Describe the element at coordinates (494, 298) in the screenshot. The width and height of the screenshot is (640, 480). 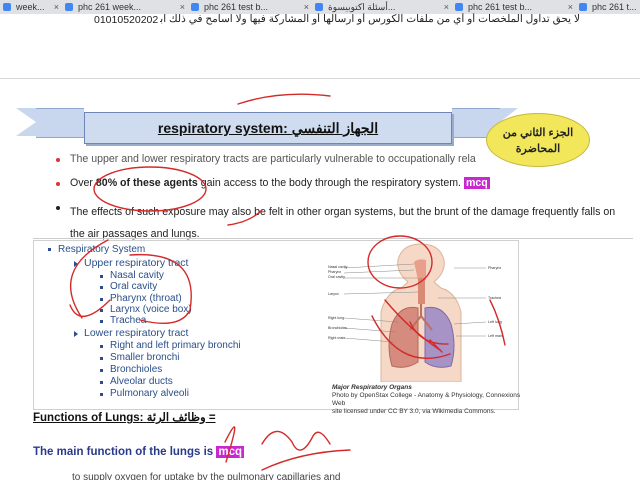
I see `svg-text: Trachea` at that location.